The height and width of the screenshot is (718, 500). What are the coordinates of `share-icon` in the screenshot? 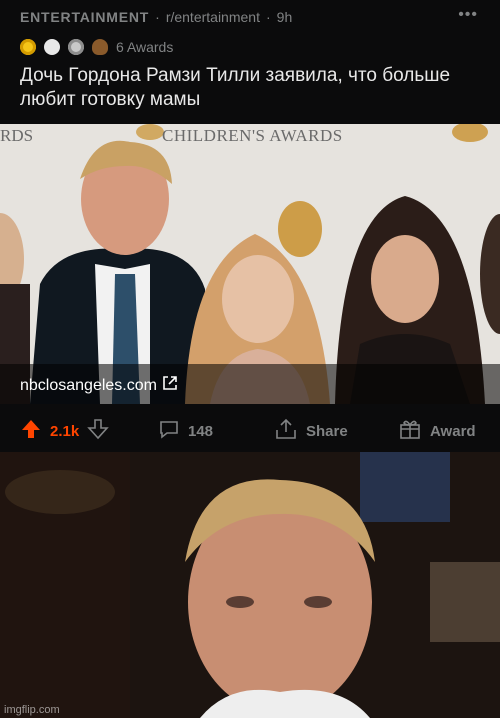 It's located at (286, 431).